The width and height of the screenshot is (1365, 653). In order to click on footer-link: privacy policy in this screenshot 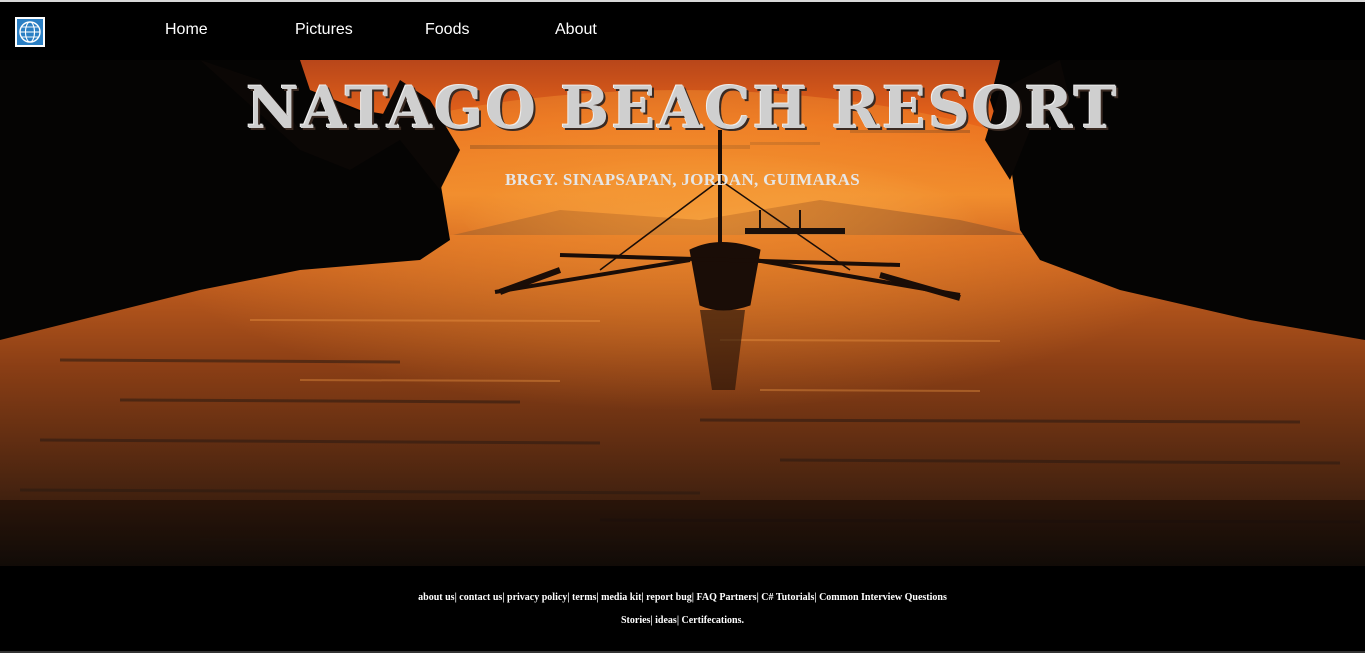, I will do `click(537, 597)`.